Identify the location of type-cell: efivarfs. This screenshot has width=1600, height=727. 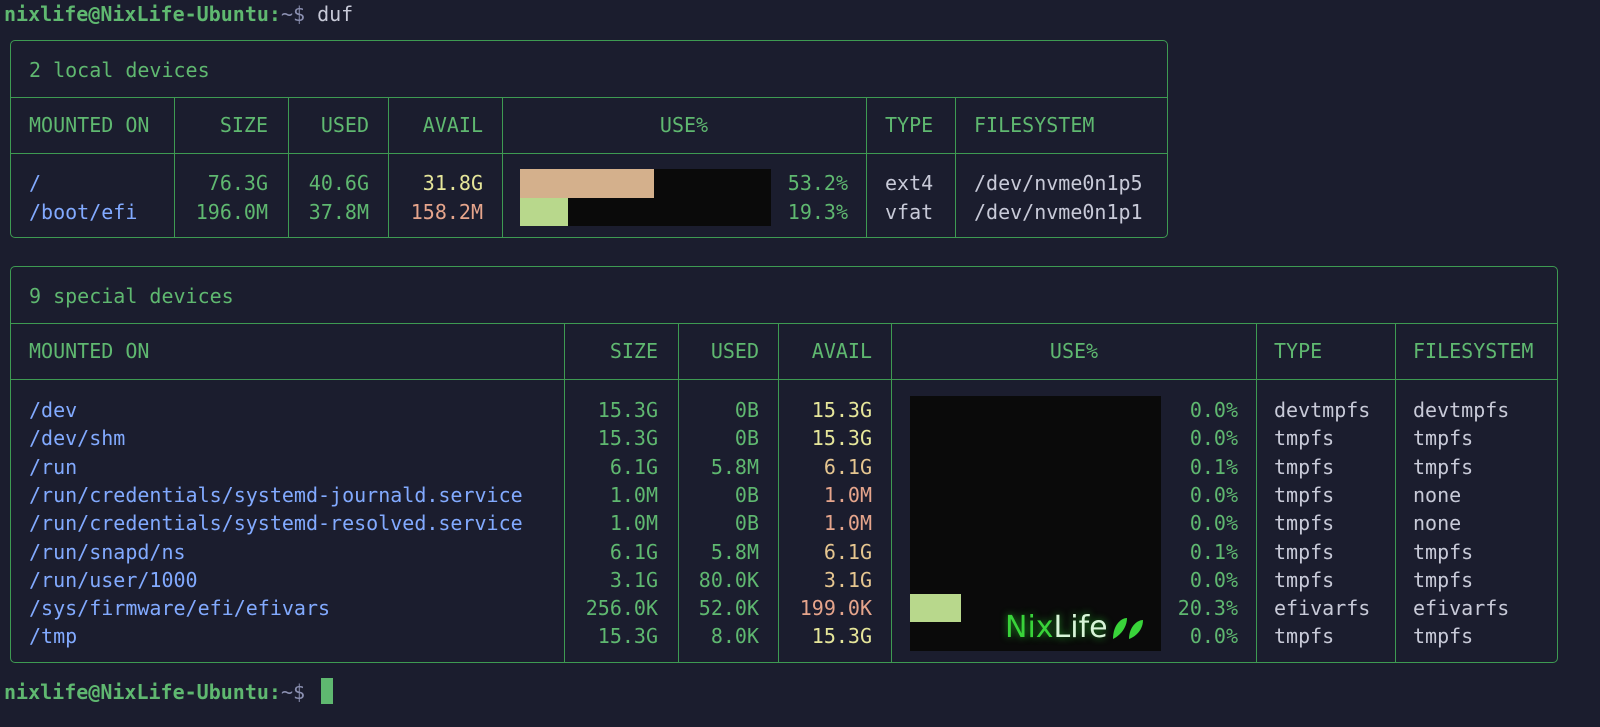
(1322, 608).